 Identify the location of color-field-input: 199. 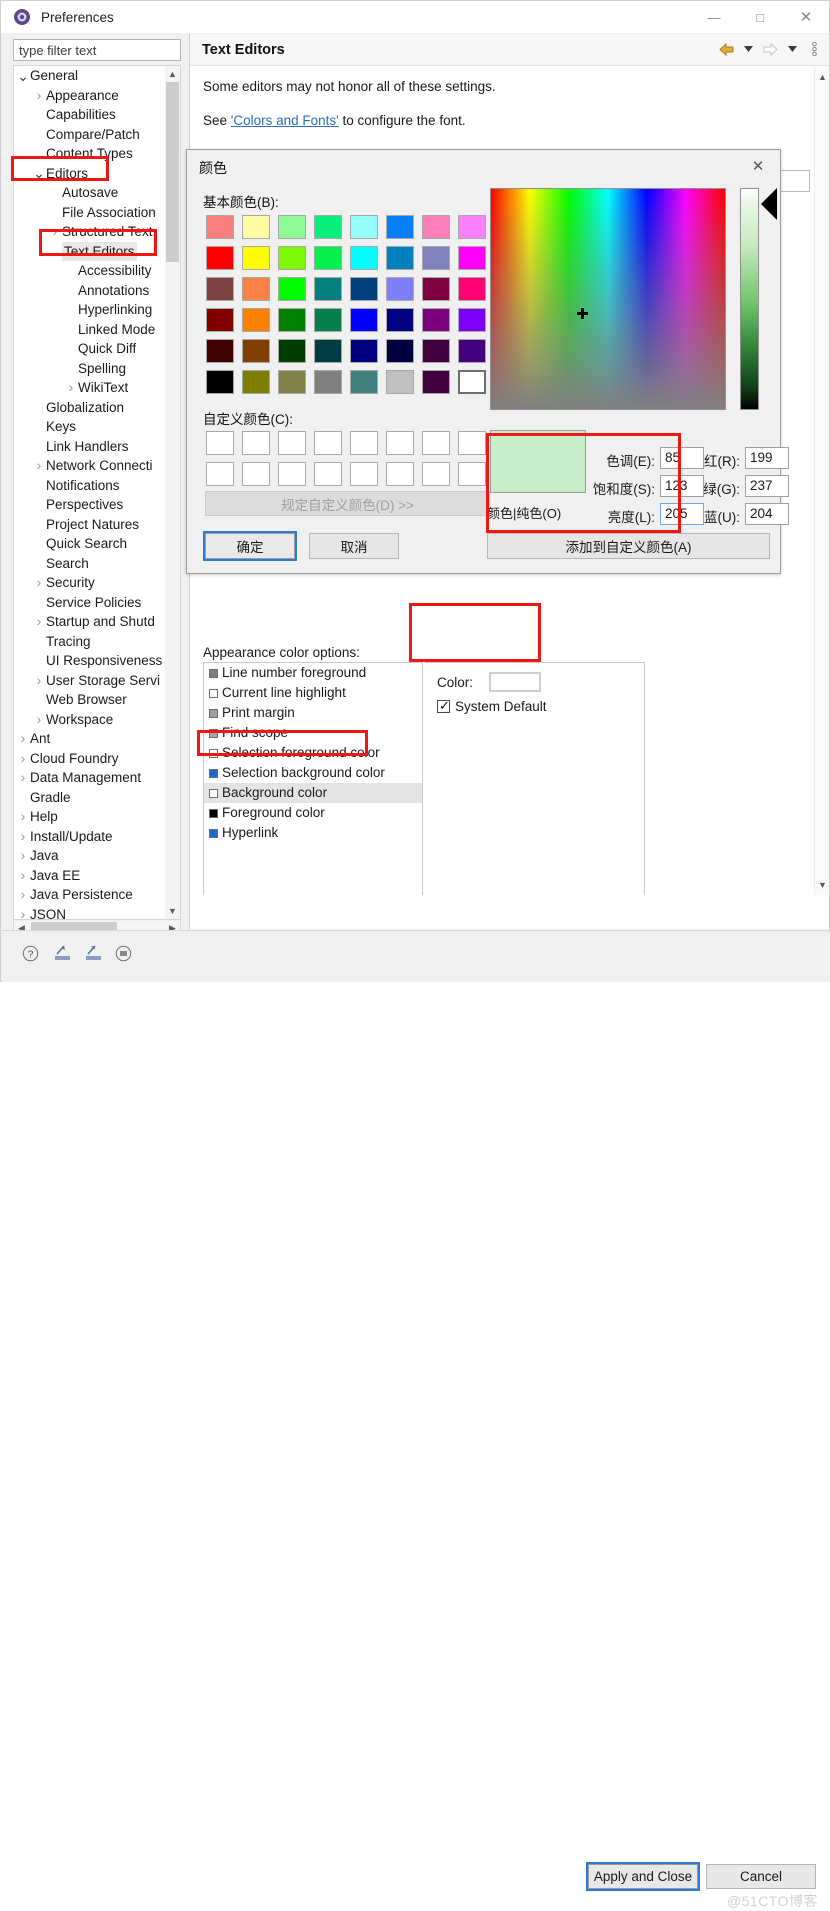
(767, 458).